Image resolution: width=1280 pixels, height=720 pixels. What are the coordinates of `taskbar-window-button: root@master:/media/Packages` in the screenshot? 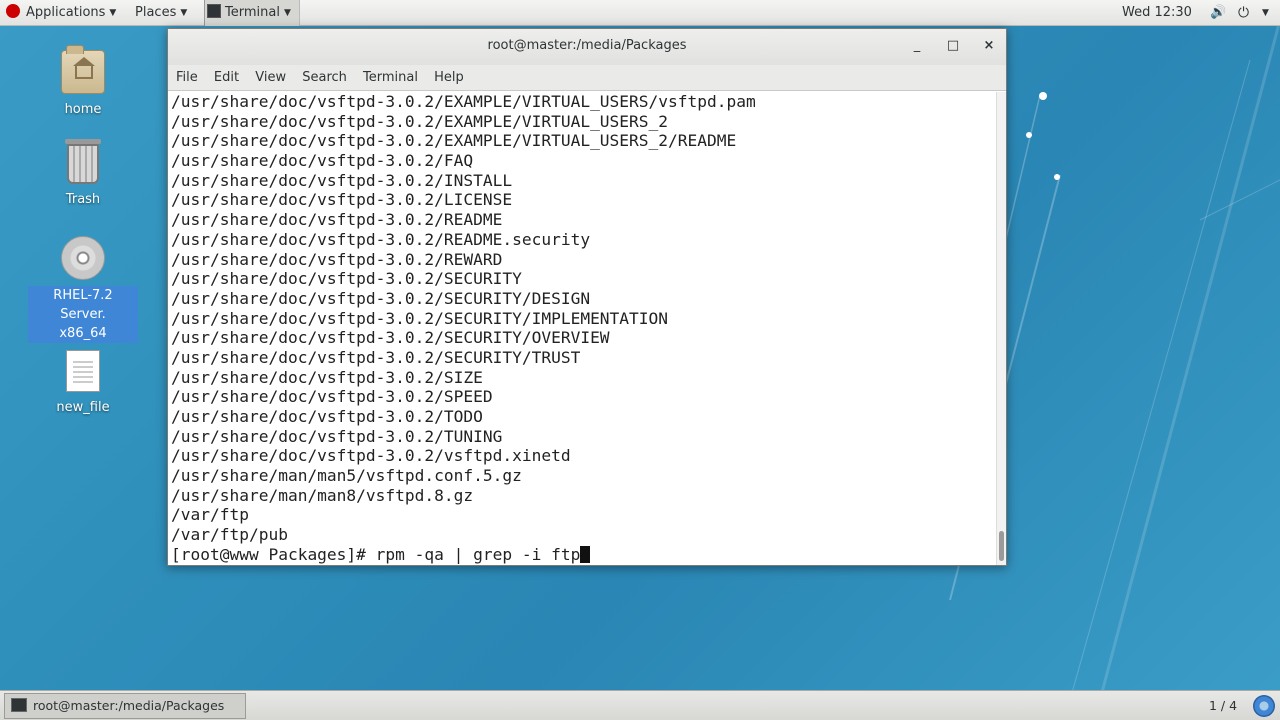 It's located at (125, 706).